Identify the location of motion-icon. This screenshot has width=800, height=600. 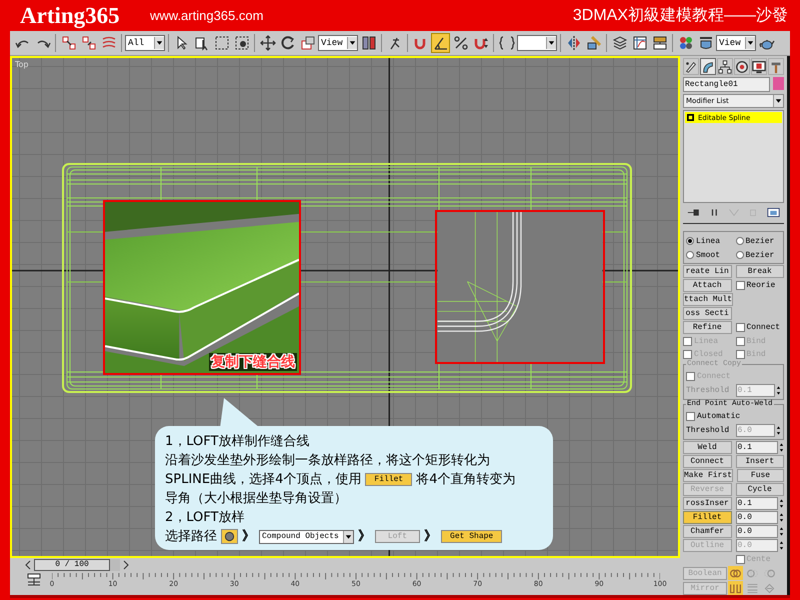
(742, 67).